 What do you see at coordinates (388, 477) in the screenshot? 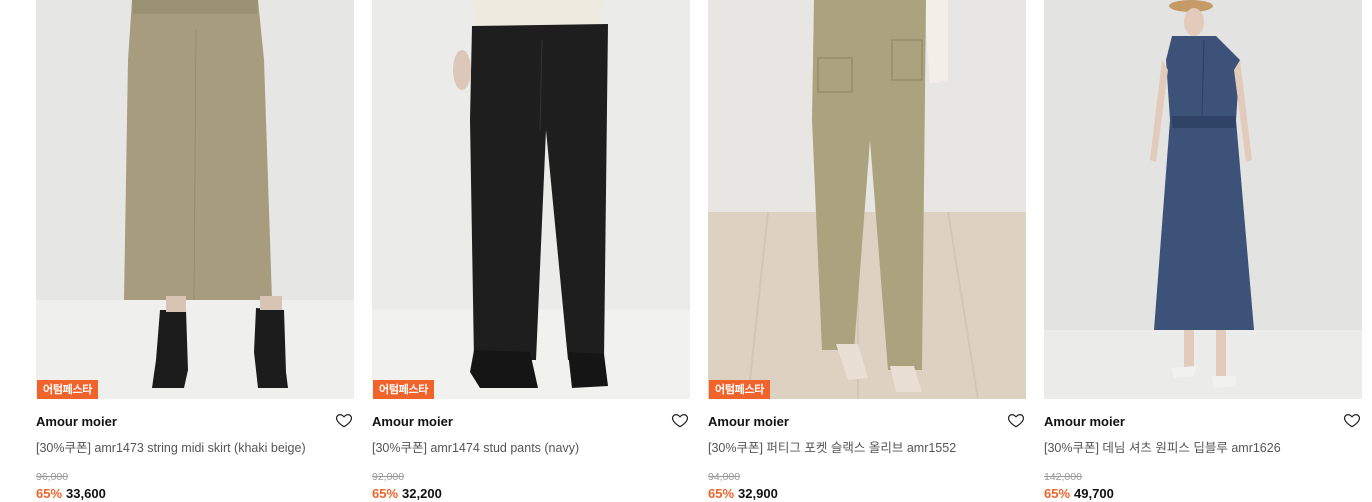
I see `original-price: 92,000` at bounding box center [388, 477].